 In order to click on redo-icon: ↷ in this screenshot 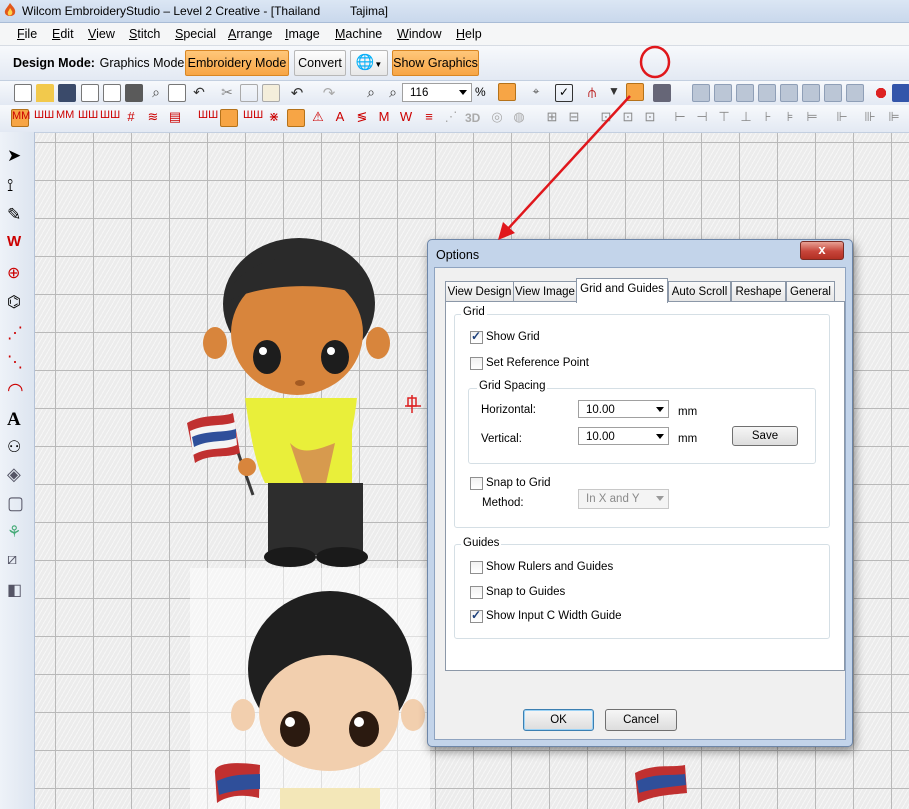, I will do `click(329, 93)`.